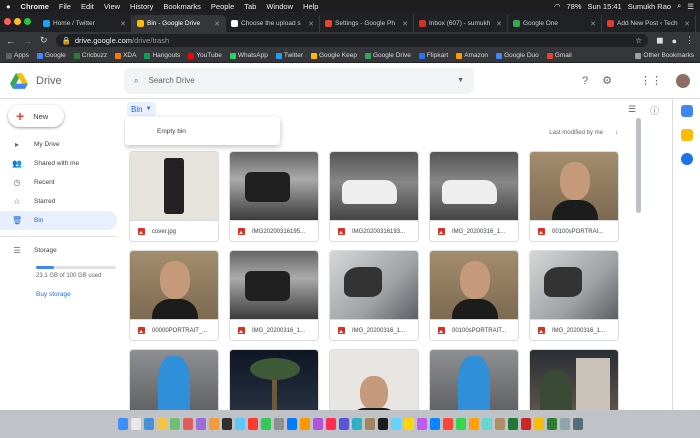 The height and width of the screenshot is (438, 700). Describe the element at coordinates (299, 80) in the screenshot. I see `search-input: ⌕ Search Drive ▼` at that location.